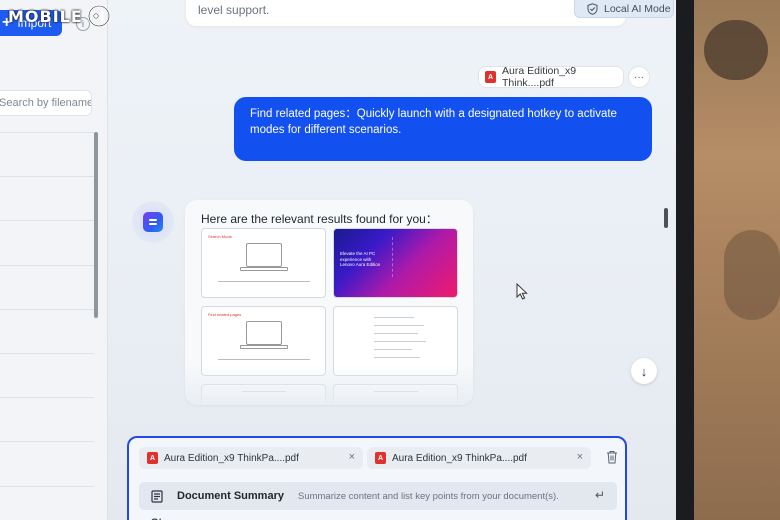  Describe the element at coordinates (685, 260) in the screenshot. I see `monitor-bezel` at that location.